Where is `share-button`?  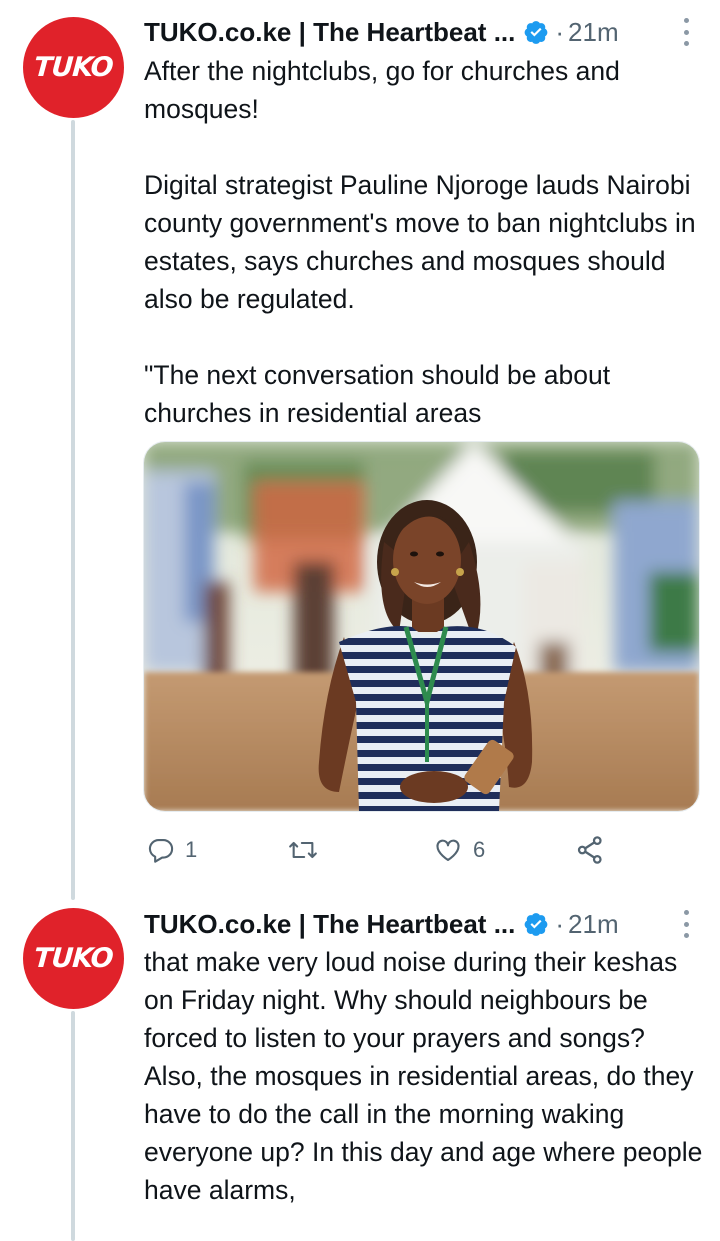
share-button is located at coordinates (596, 850).